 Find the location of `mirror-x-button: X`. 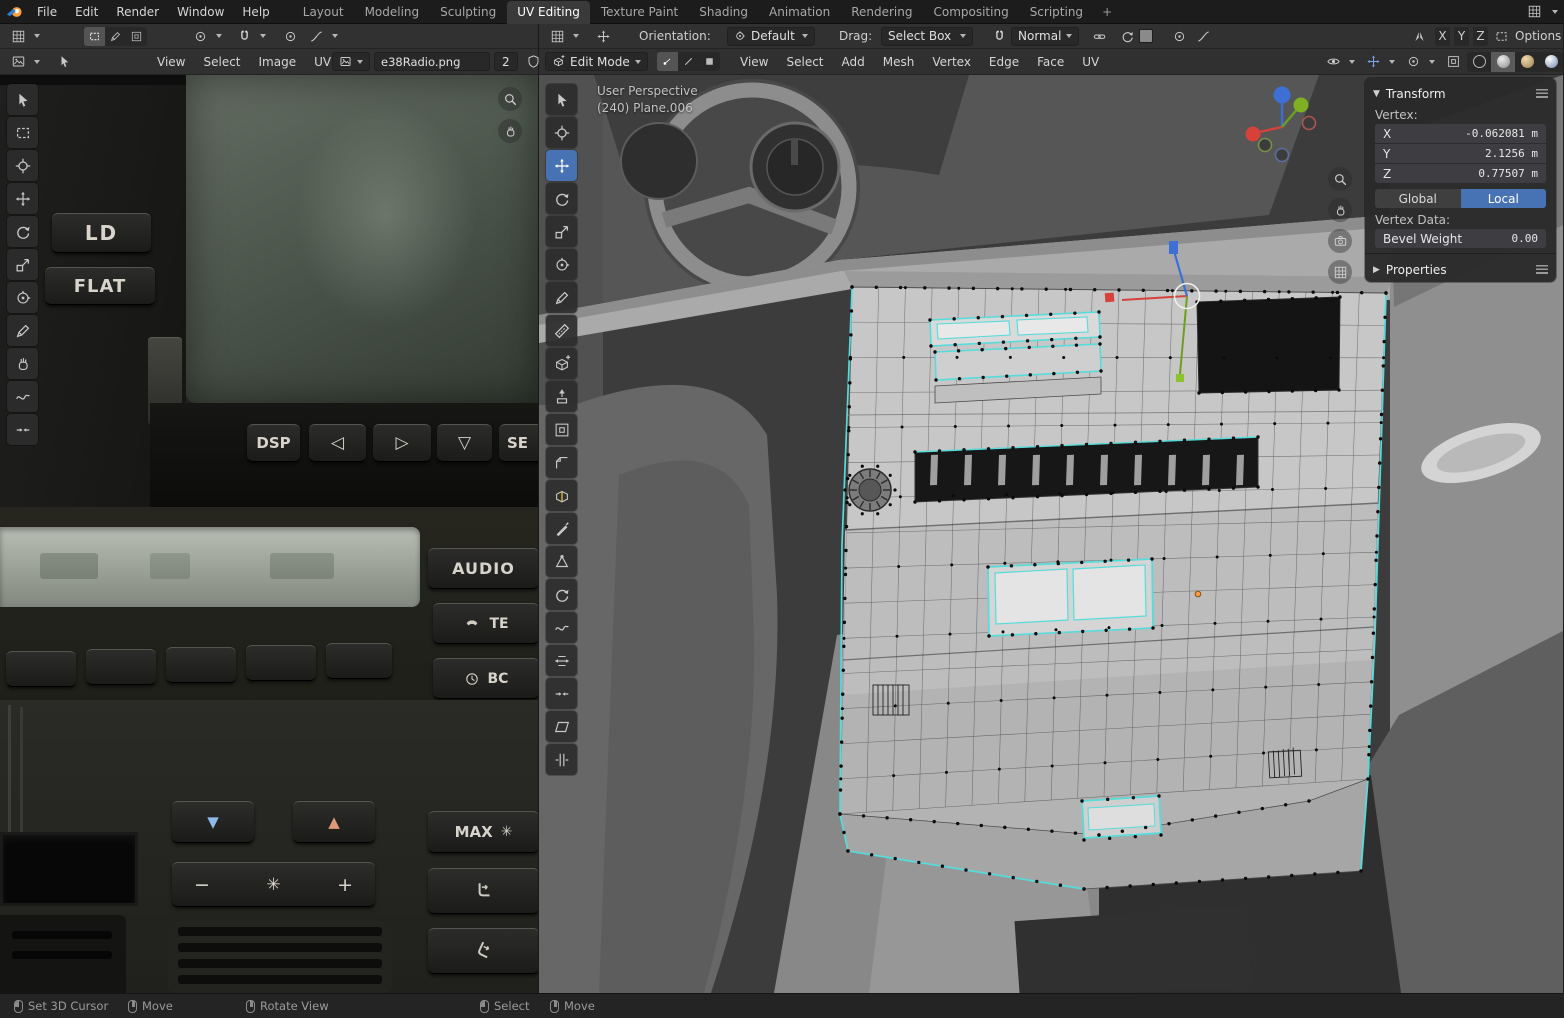

mirror-x-button: X is located at coordinates (1442, 36).